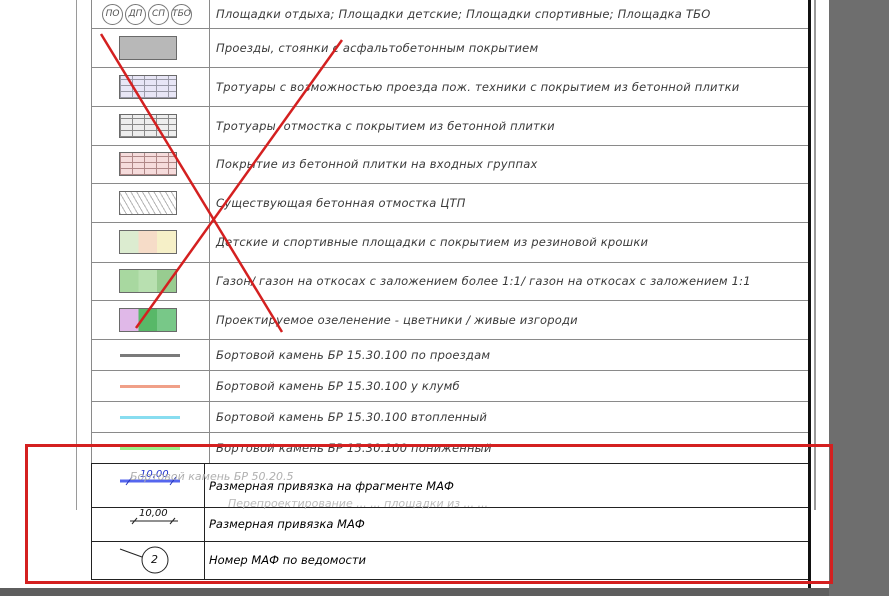 Image resolution: width=889 pixels, height=596 pixels. Describe the element at coordinates (287, 560) in the screenshot. I see `maf-legend-text: Номер МАФ по ведомости` at that location.